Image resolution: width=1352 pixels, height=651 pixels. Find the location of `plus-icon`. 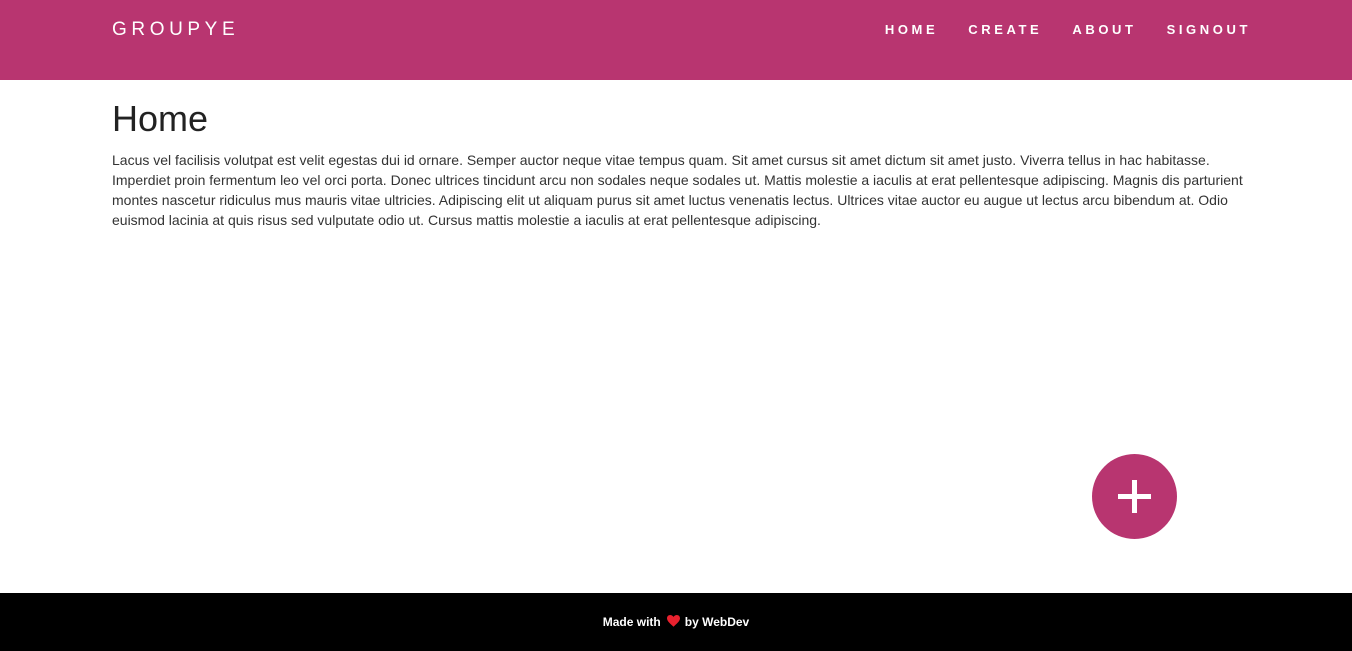

plus-icon is located at coordinates (1134, 496).